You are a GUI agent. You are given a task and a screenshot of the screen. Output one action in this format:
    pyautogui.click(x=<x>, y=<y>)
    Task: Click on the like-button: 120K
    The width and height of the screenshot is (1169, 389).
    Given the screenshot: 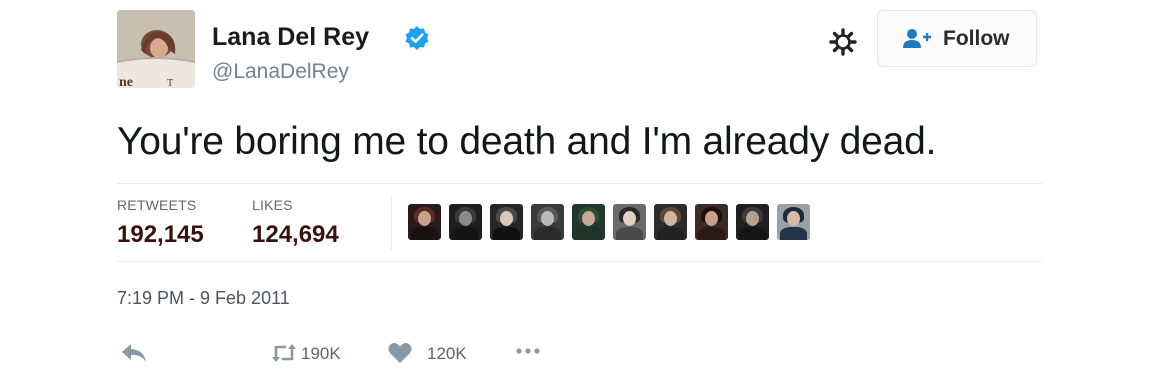 What is the action you would take?
    pyautogui.click(x=432, y=354)
    